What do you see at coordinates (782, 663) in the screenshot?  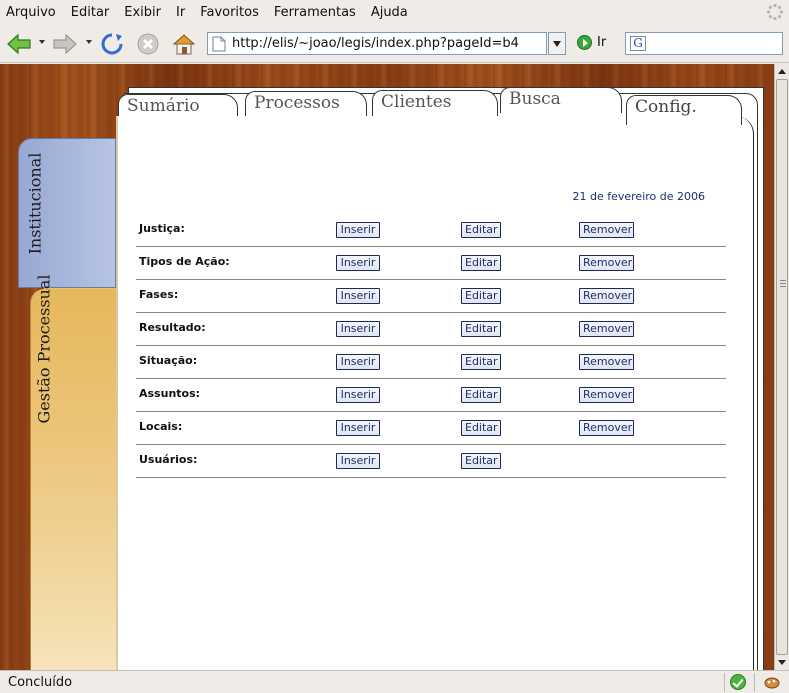 I see `scroll-down-arrow-icon` at bounding box center [782, 663].